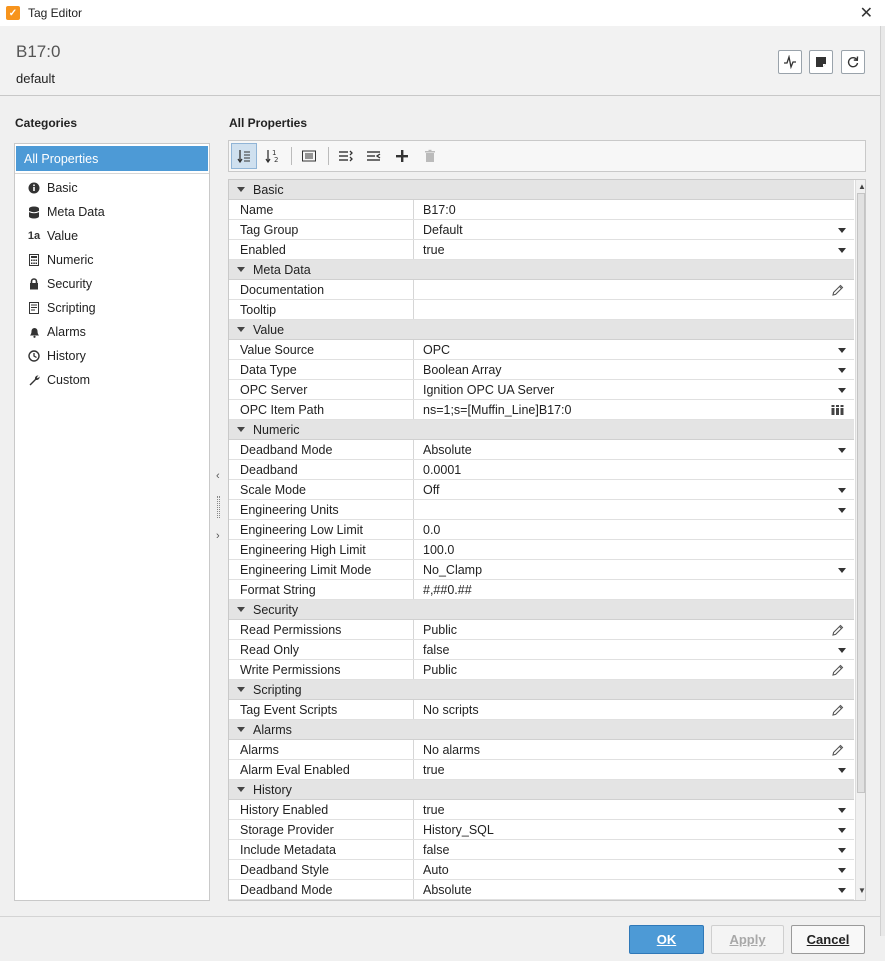 Image resolution: width=885 pixels, height=961 pixels. I want to click on panel-splitter: ‹ ›, so click(219, 510).